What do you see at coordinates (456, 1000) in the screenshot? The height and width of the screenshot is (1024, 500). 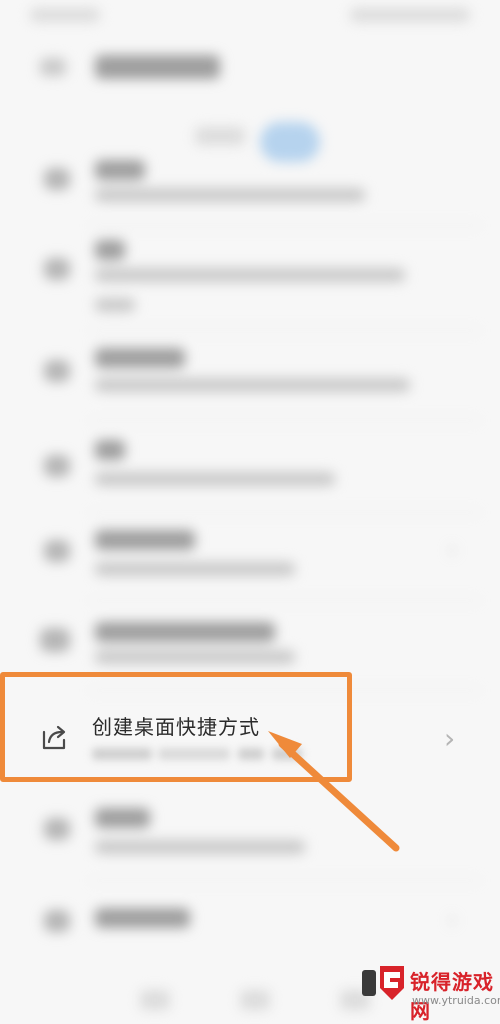 I see `watermark-url: www.ytruida.com` at bounding box center [456, 1000].